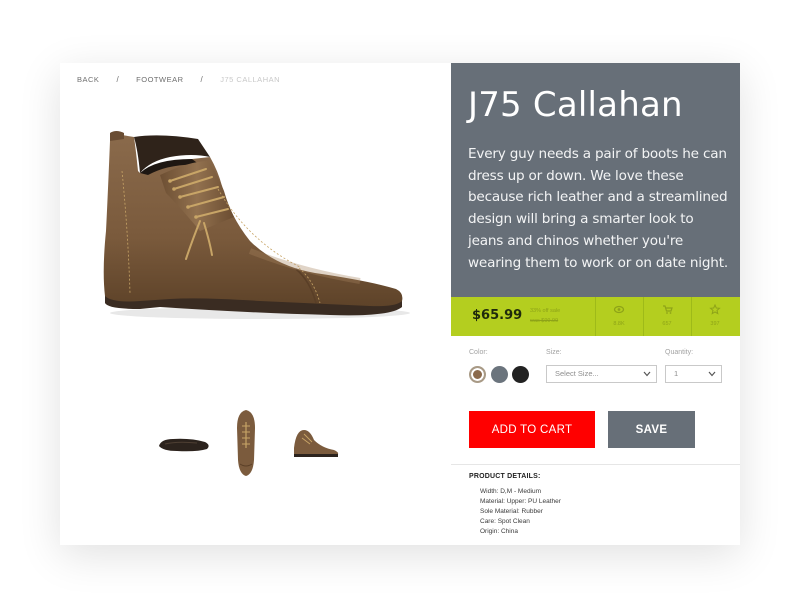 The height and width of the screenshot is (600, 800). I want to click on save-button: SAVE, so click(651, 429).